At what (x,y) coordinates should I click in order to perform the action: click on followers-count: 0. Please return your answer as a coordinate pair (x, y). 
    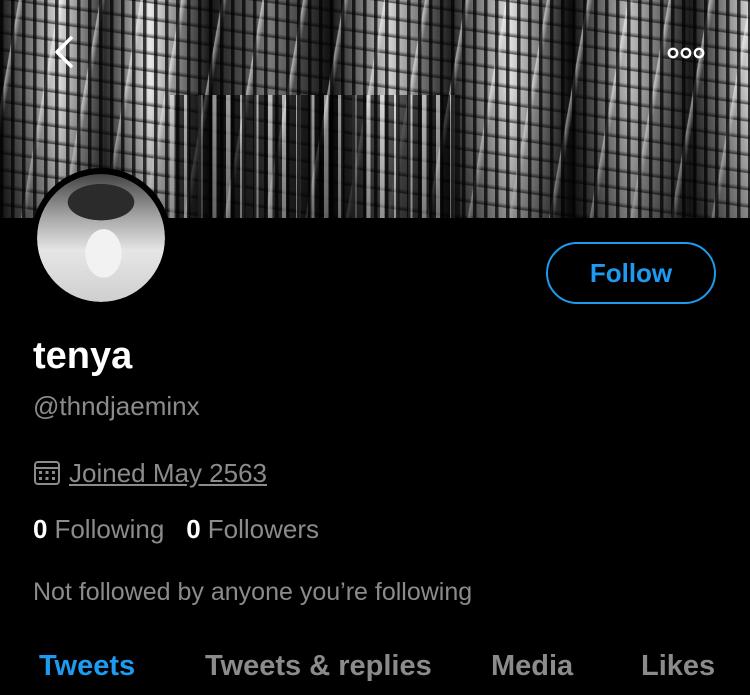
    Looking at the image, I should click on (193, 529).